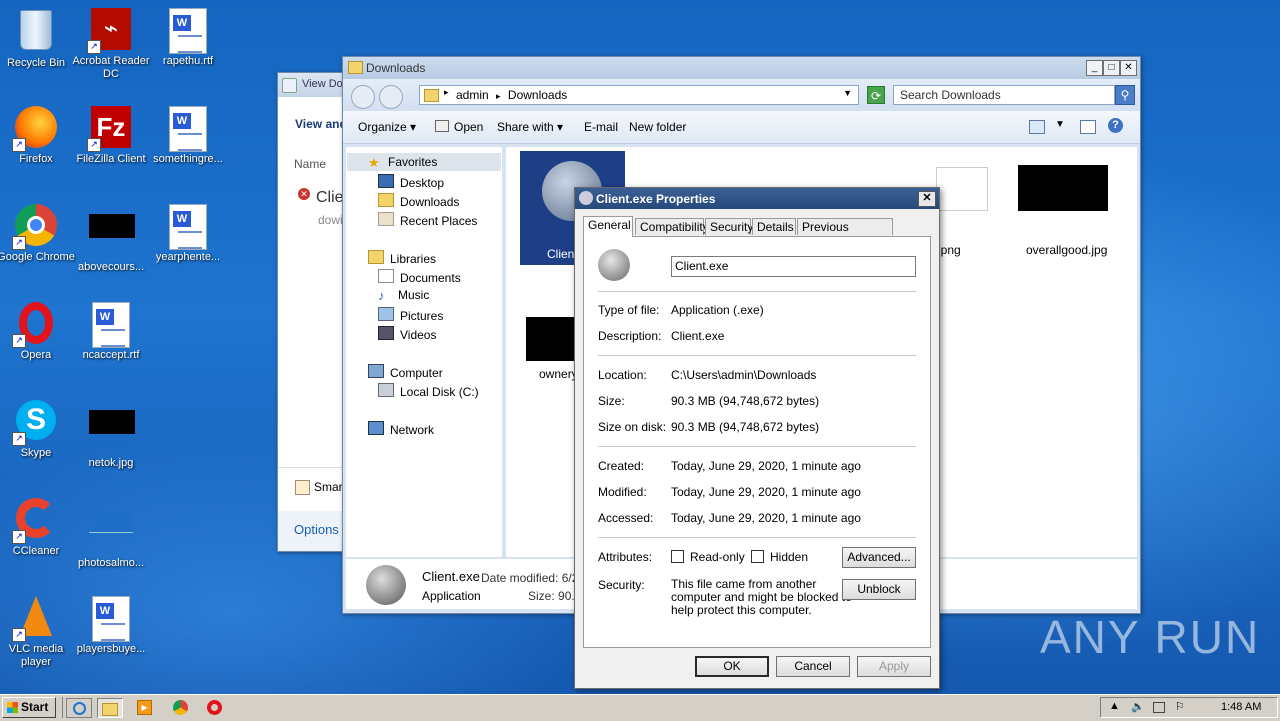 This screenshot has width=1280, height=721. Describe the element at coordinates (1004, 95) in the screenshot. I see `search-input: Search Downloads` at that location.